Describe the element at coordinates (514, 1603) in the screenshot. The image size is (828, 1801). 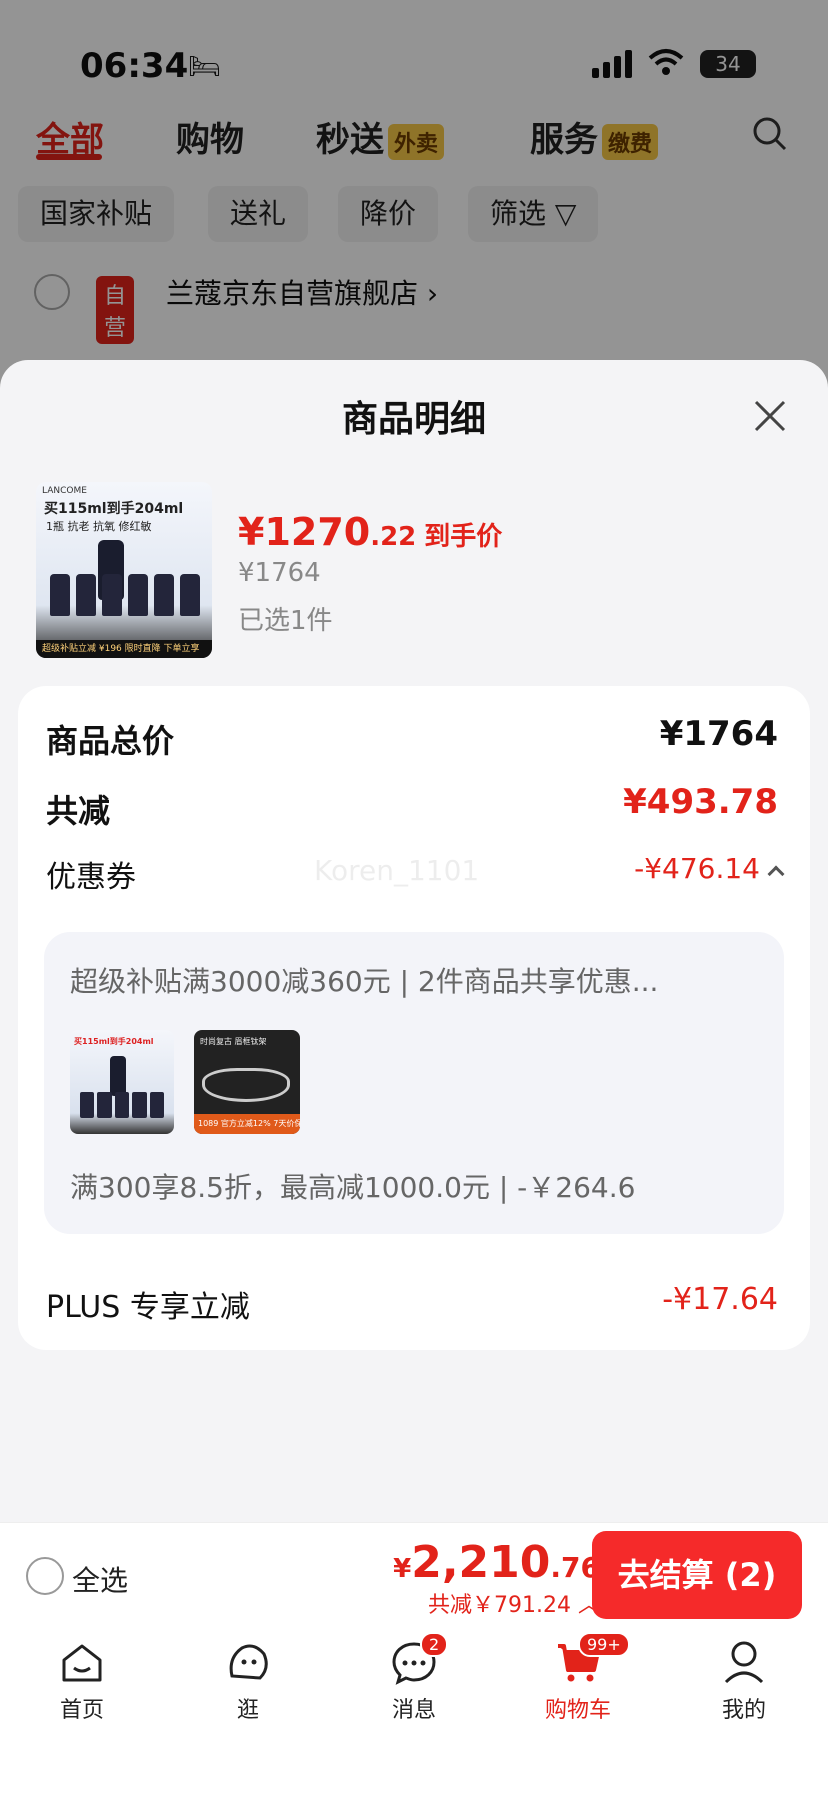
I see `saving-toggle: 共减￥791.24 ︿` at that location.